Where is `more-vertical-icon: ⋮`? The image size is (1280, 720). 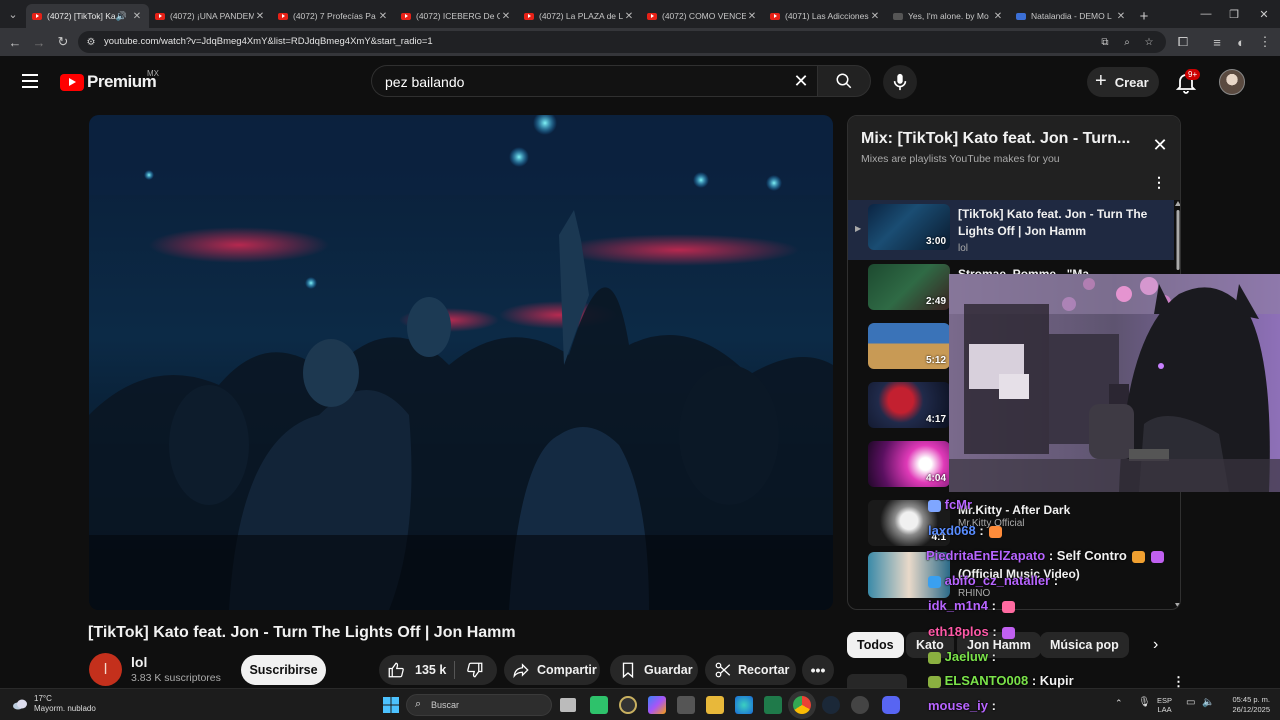 more-vertical-icon: ⋮ is located at coordinates (1159, 182).